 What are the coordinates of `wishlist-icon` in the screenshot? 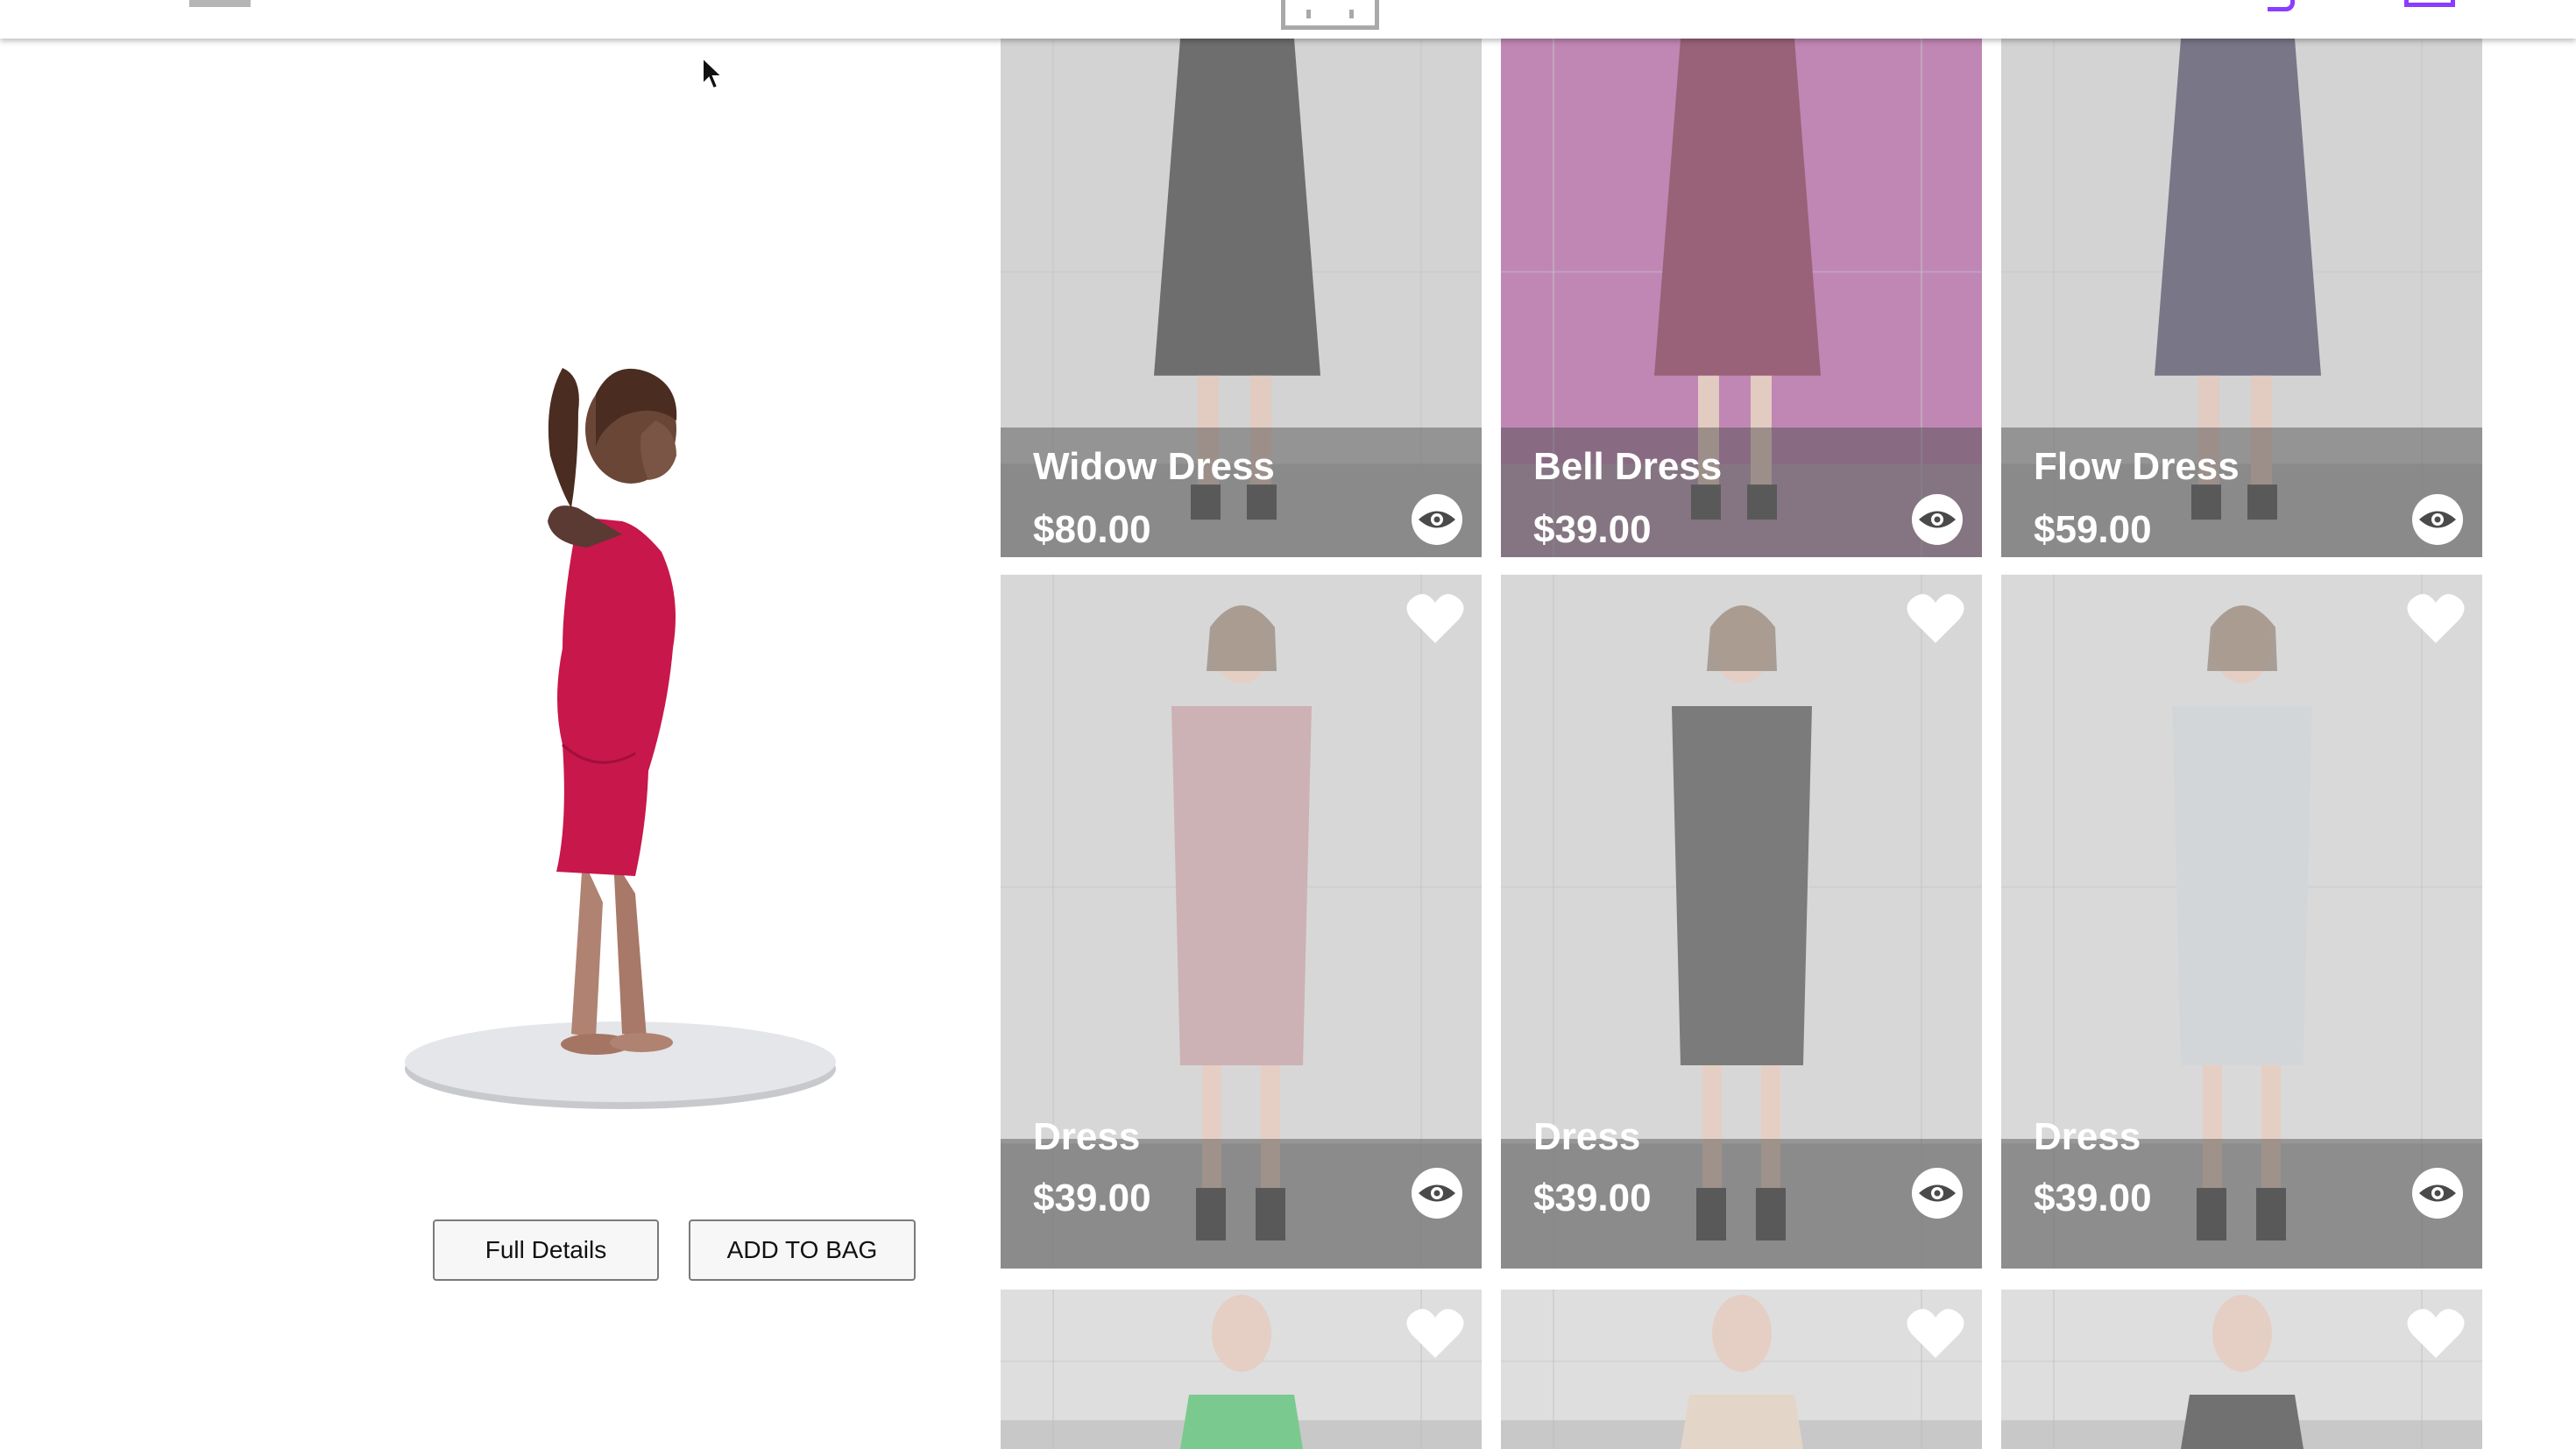 It's located at (2281, 5).